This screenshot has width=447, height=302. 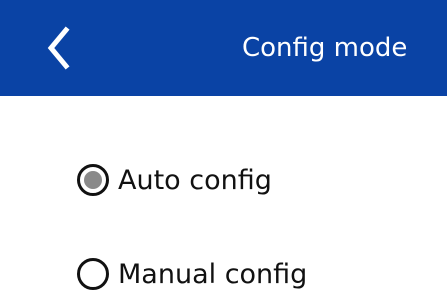 I want to click on chevron-left-icon, so click(x=61, y=48).